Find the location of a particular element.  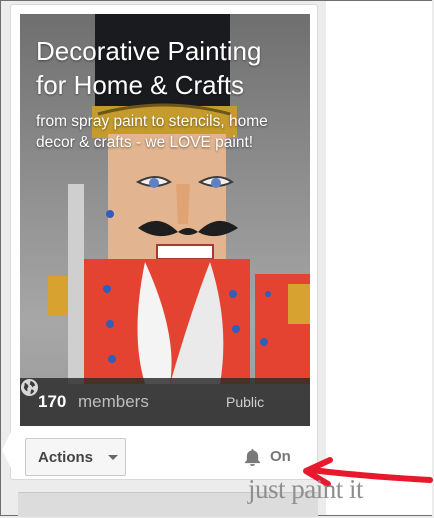

actions-label: Actions is located at coordinates (66, 457).